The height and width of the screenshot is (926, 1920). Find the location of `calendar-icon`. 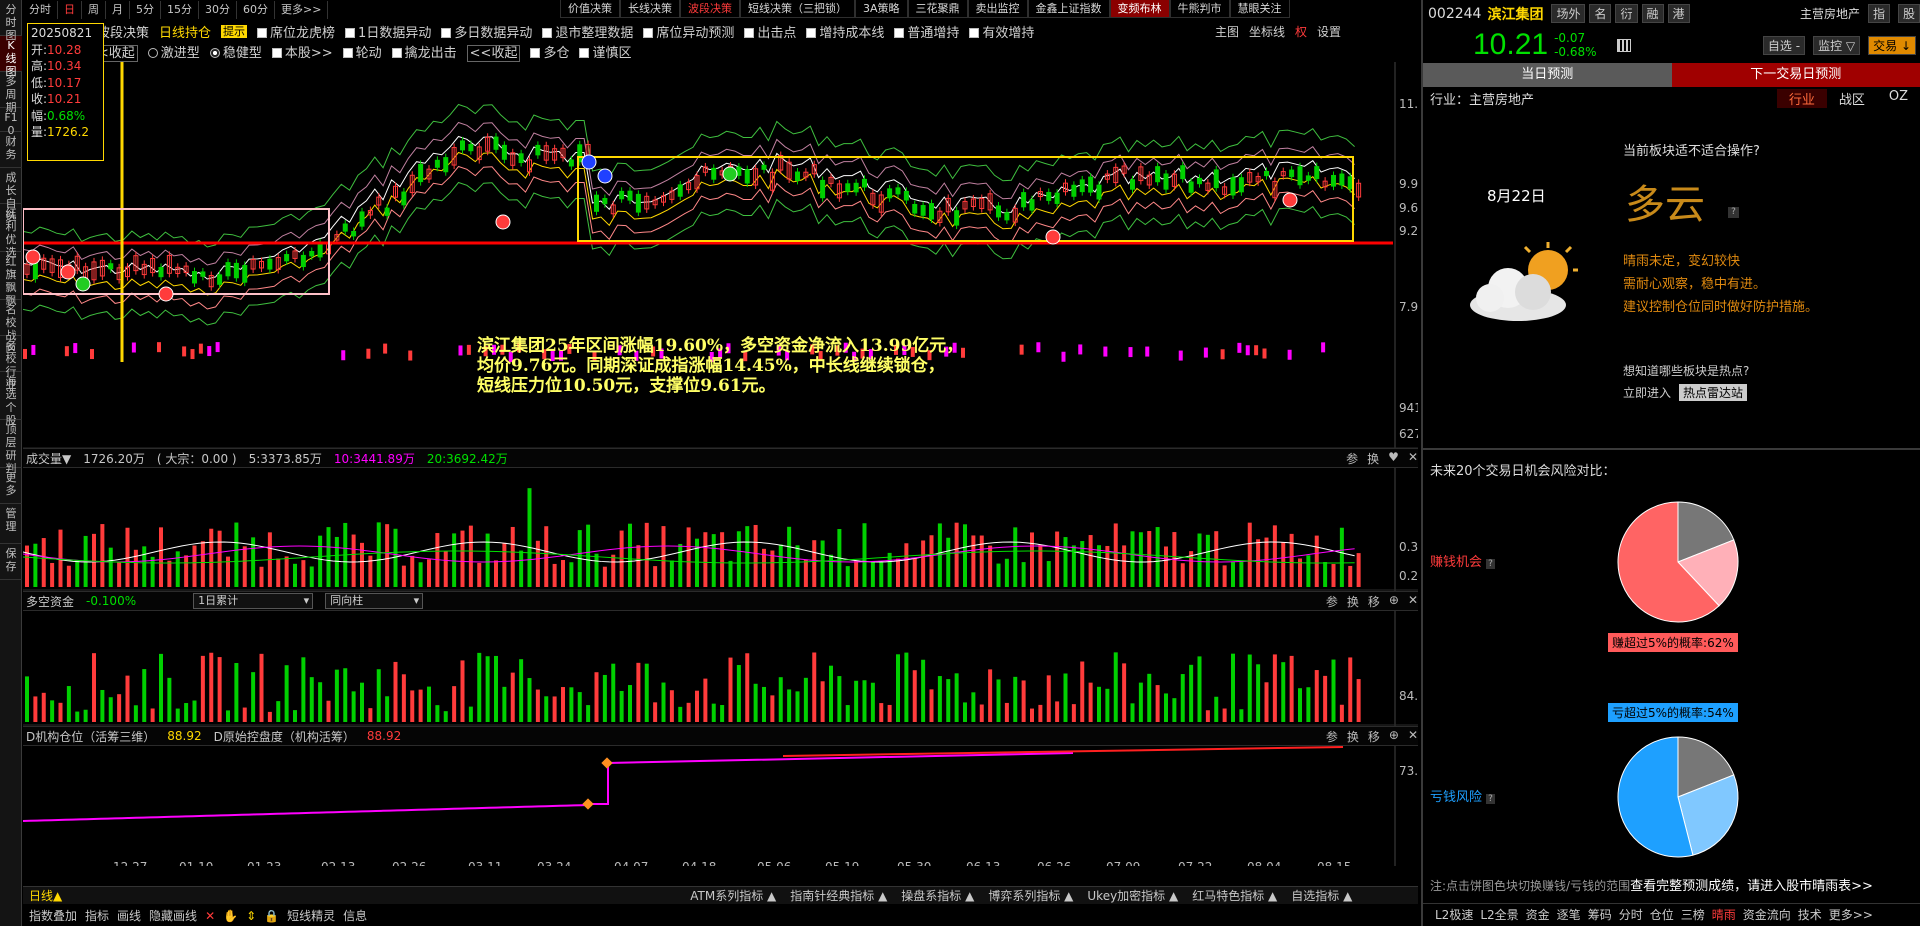

calendar-icon is located at coordinates (1623, 45).